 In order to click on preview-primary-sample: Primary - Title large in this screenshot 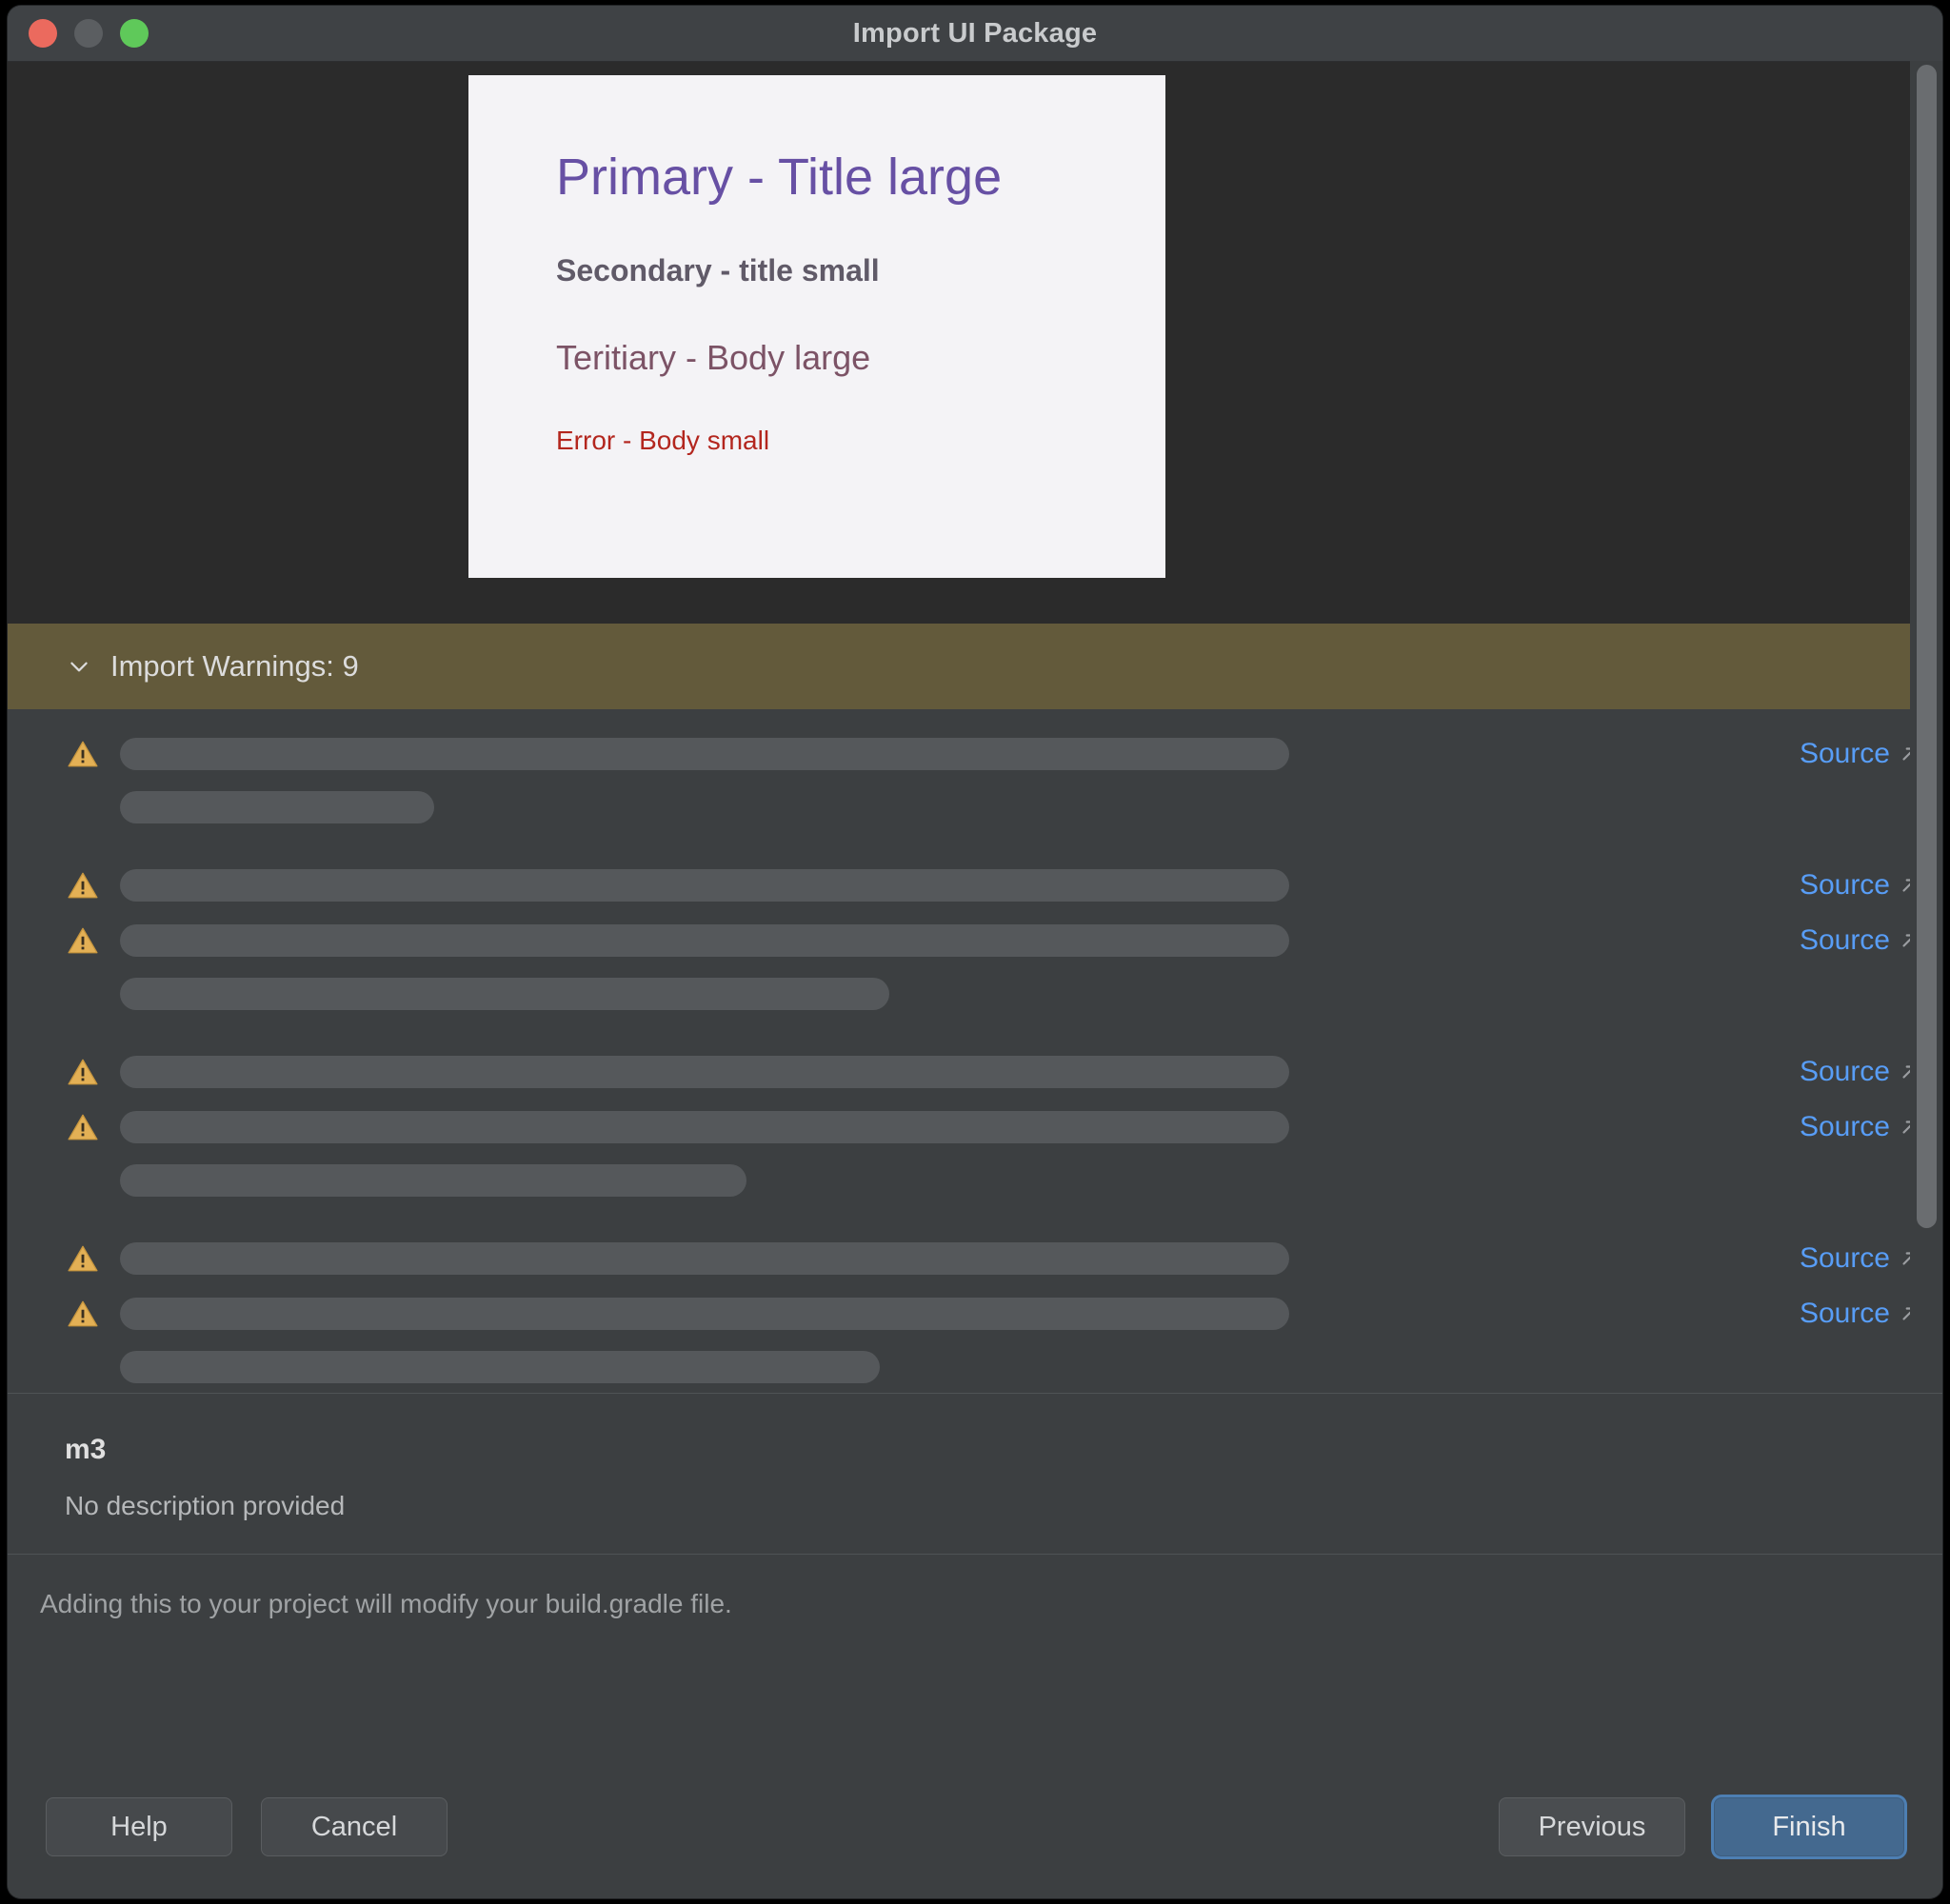, I will do `click(779, 177)`.